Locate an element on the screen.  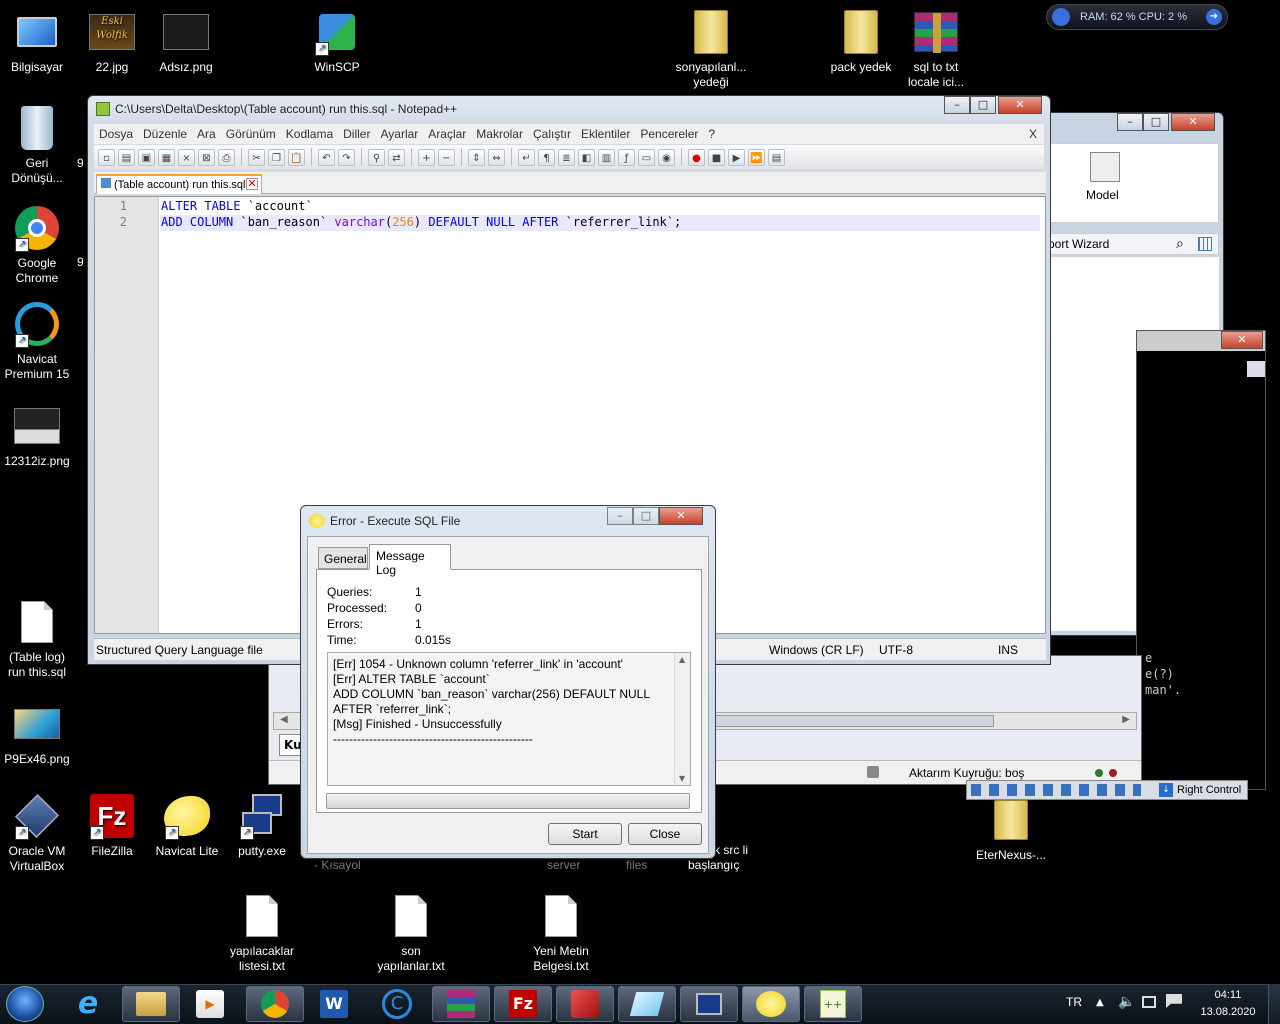
desktop-icon-chrome: ↗ Google Chrome is located at coordinates (37, 245).